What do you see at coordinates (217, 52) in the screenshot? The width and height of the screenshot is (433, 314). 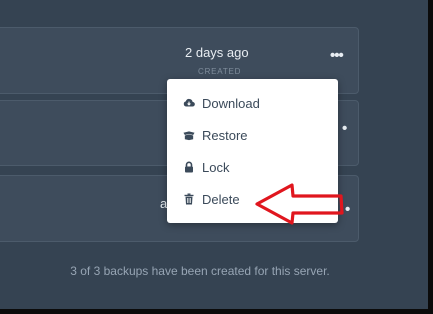 I see `backup-created-time: 2 days ago` at bounding box center [217, 52].